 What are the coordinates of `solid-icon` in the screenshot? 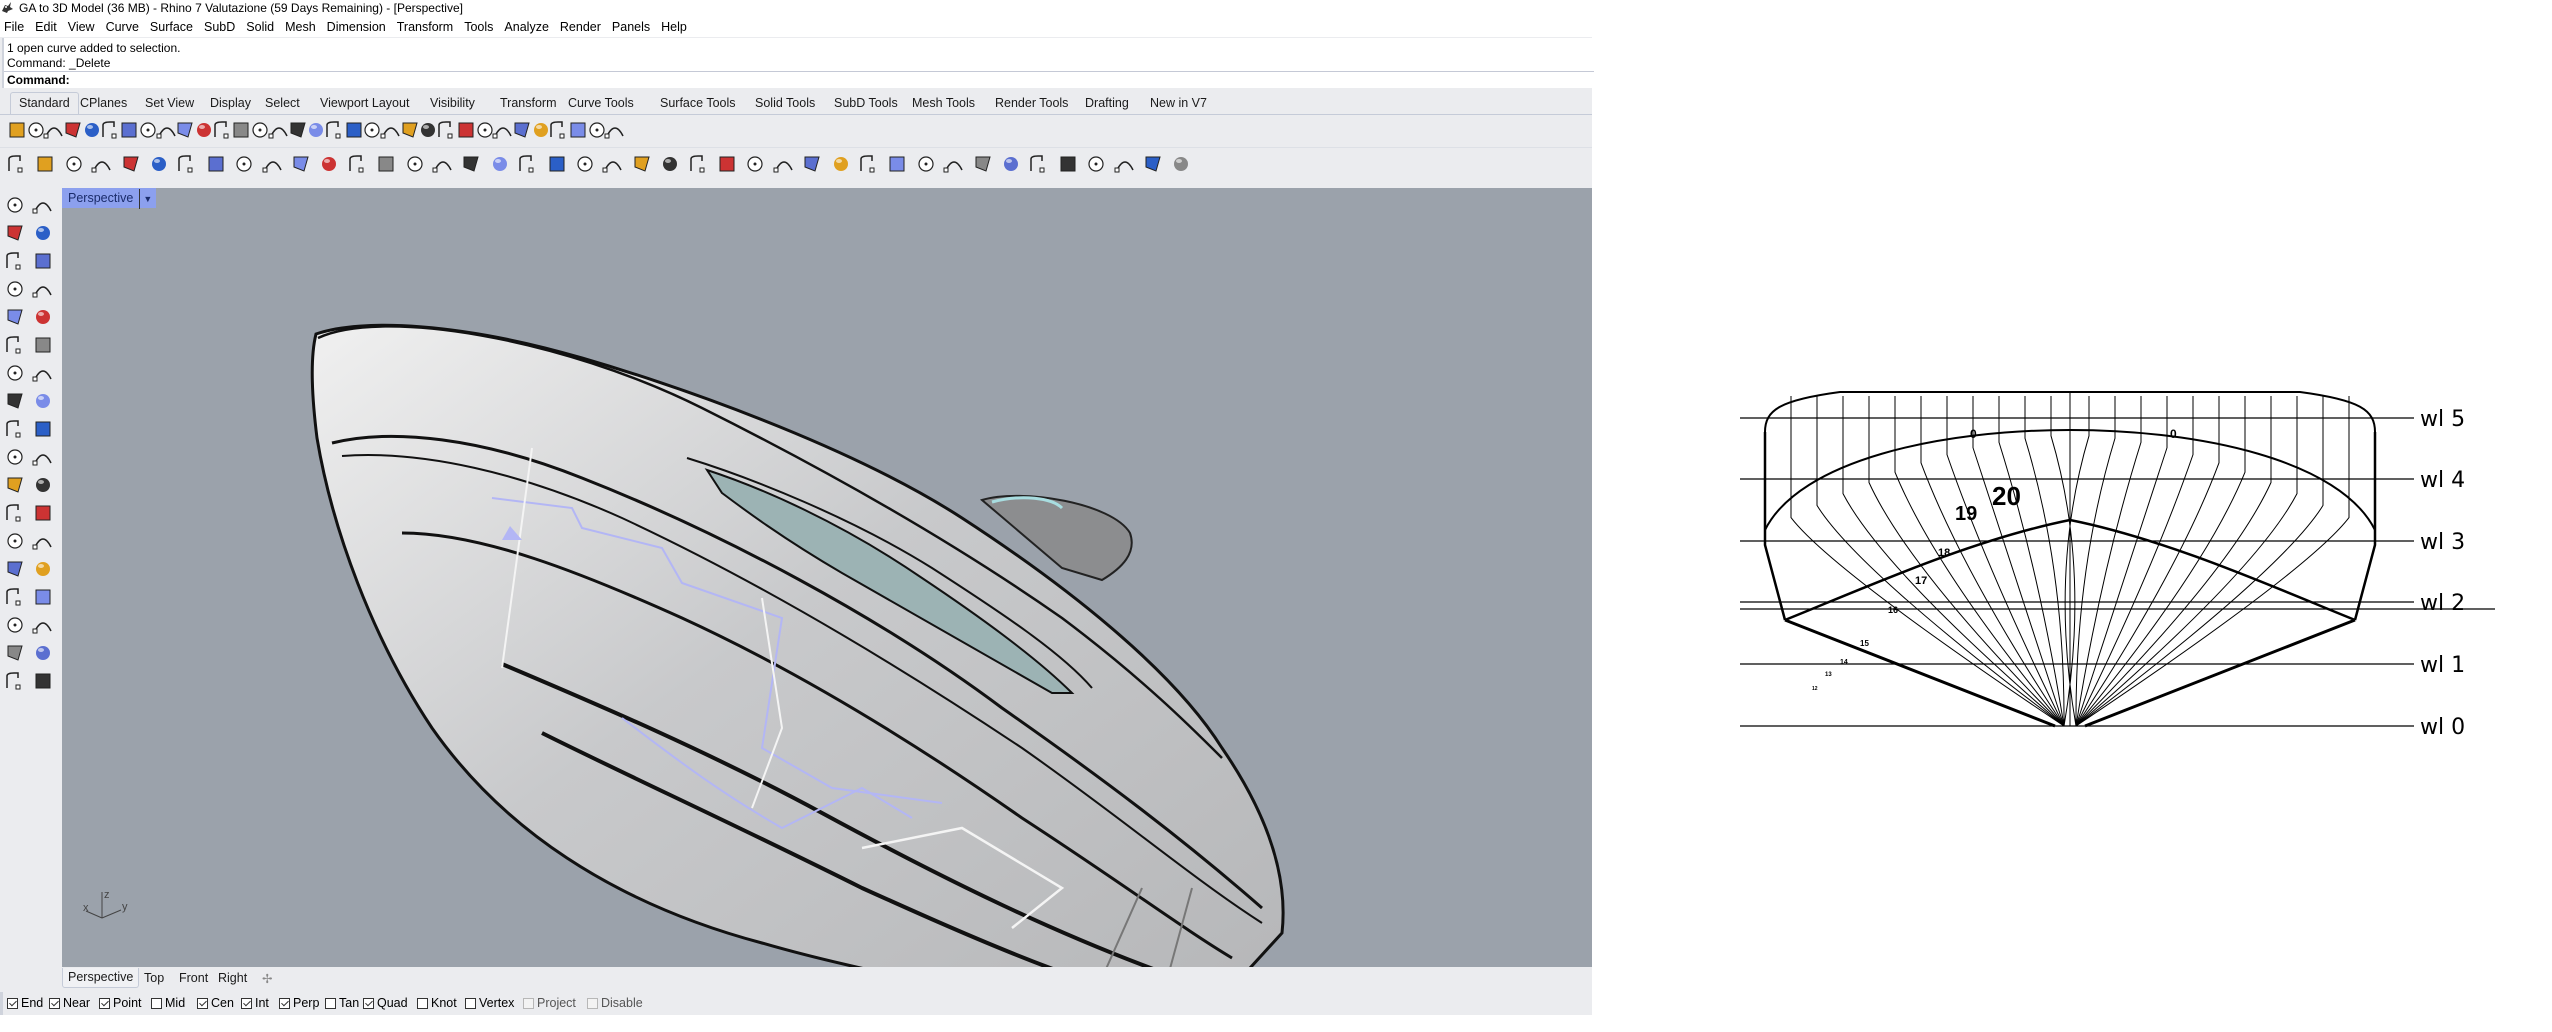 It's located at (15, 597).